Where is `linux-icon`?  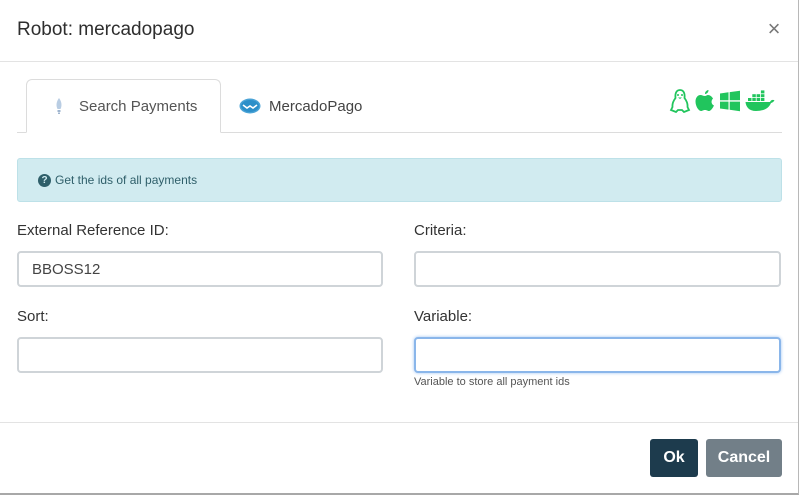 linux-icon is located at coordinates (680, 103).